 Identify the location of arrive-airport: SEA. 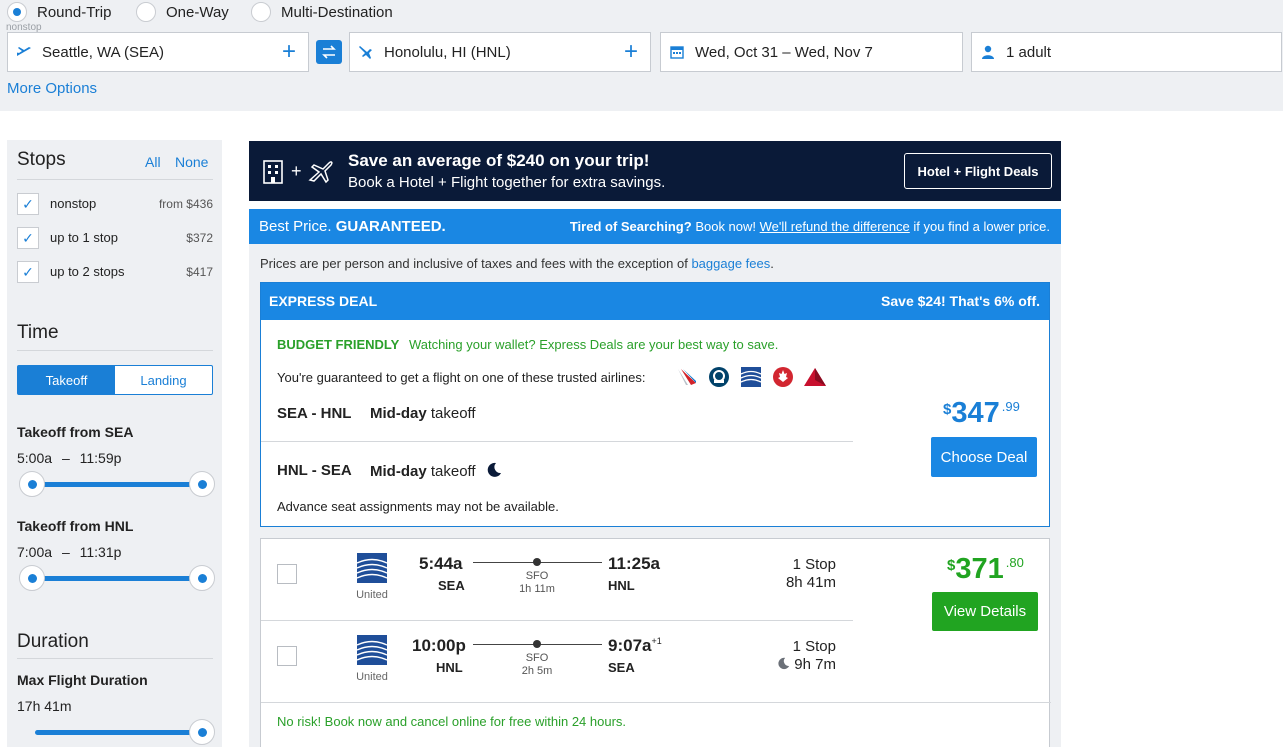
(621, 667).